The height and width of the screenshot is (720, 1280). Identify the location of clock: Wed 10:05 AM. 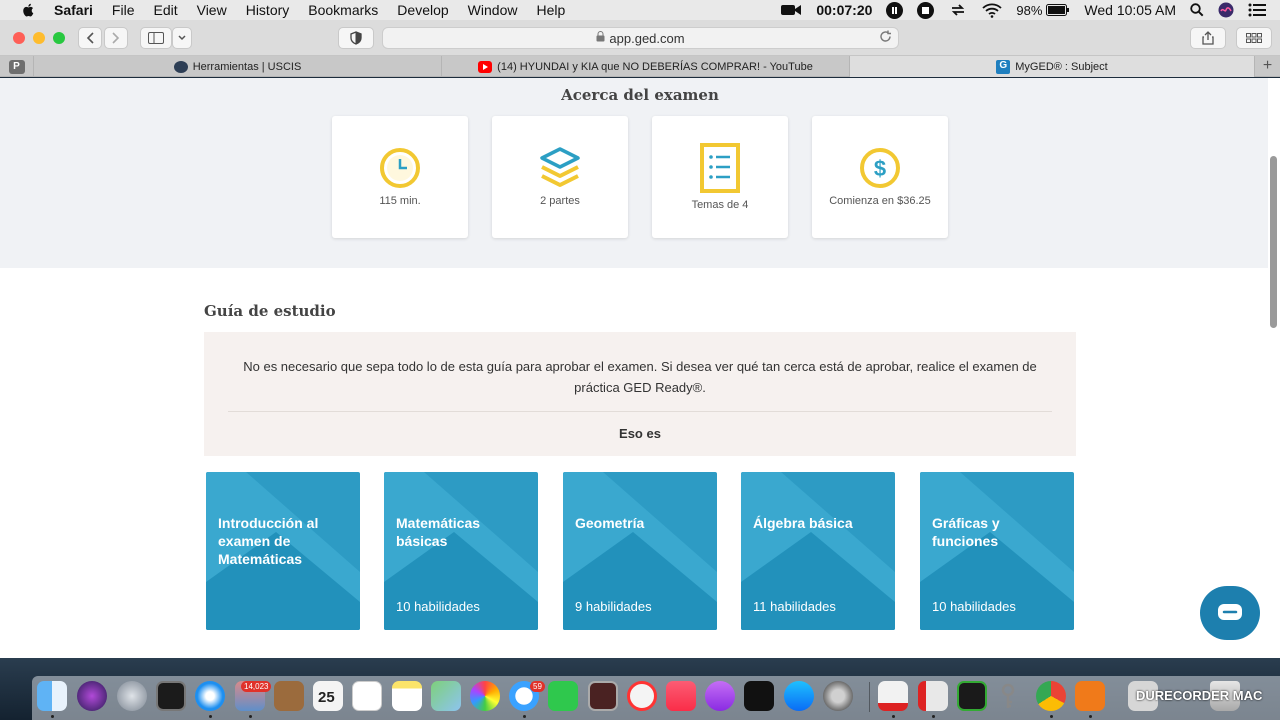
(1130, 10).